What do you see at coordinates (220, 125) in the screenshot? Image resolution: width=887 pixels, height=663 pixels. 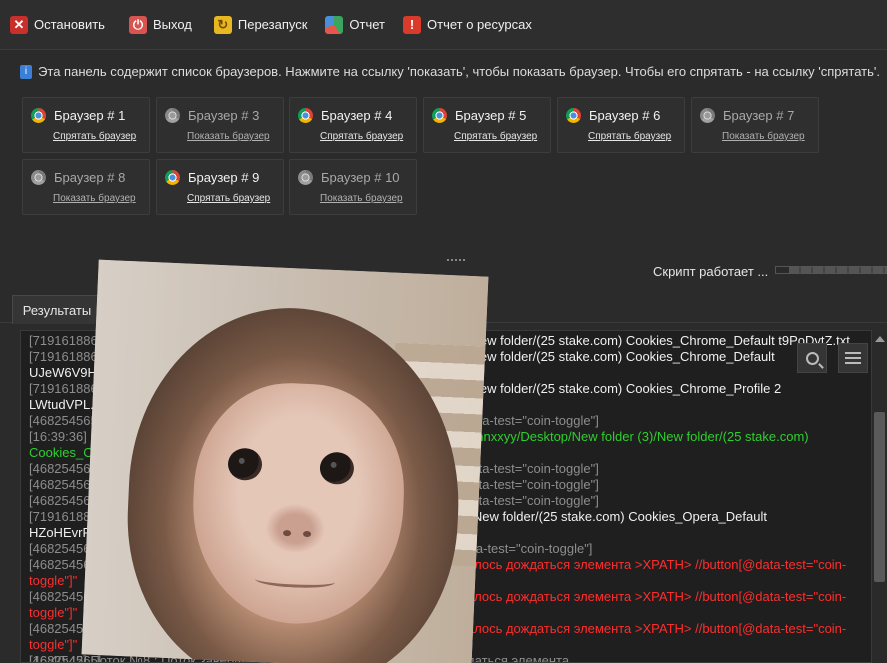 I see `browser-card: Браузер # 3 Показать браузер` at bounding box center [220, 125].